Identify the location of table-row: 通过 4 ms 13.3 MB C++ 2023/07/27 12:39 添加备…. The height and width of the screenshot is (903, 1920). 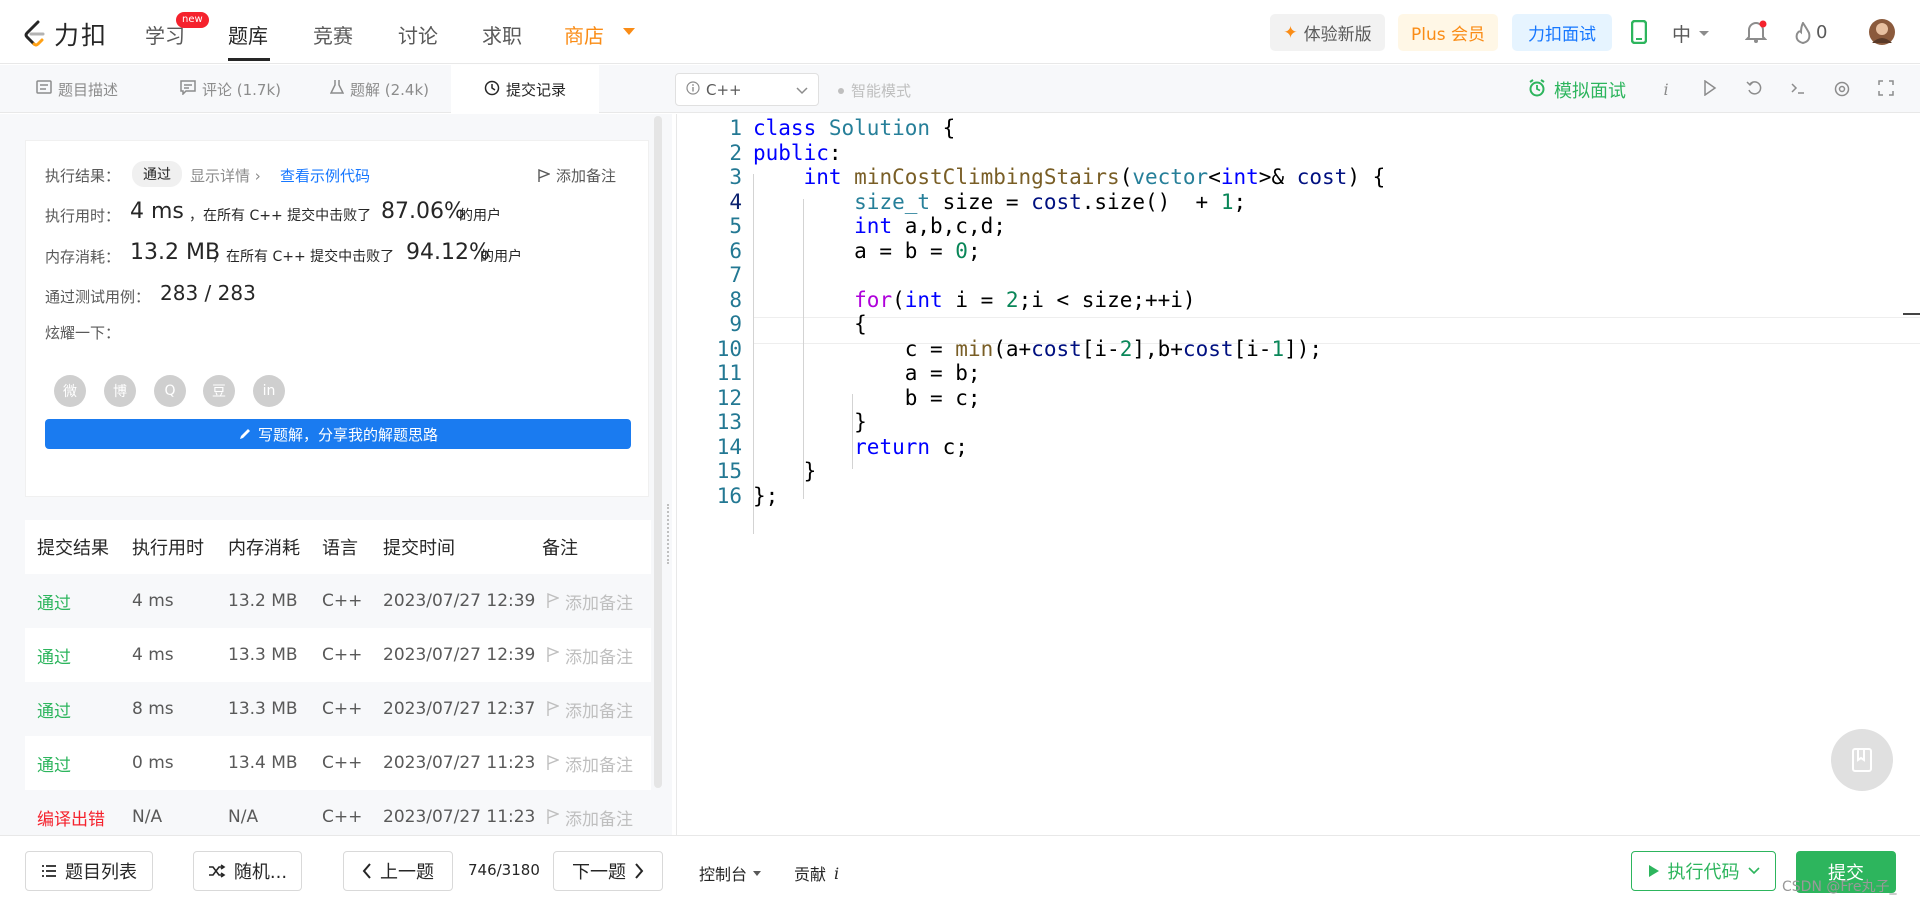
(338, 655).